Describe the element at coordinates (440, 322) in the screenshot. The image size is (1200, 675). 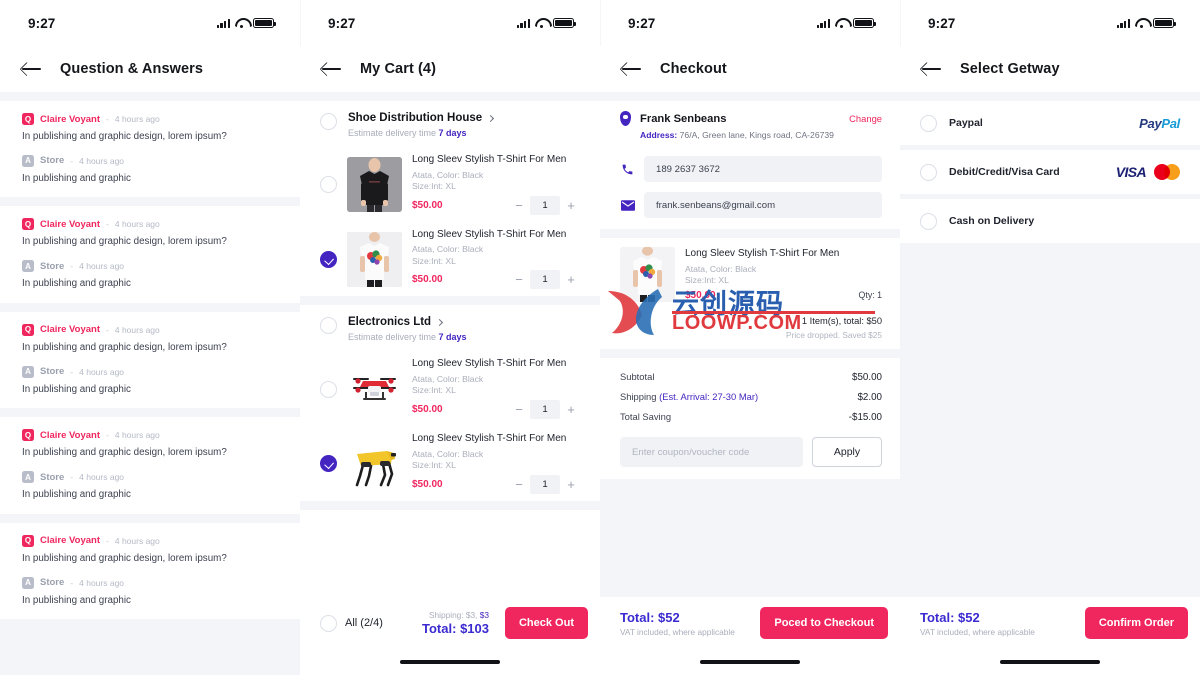
I see `chevron-right-icon` at that location.